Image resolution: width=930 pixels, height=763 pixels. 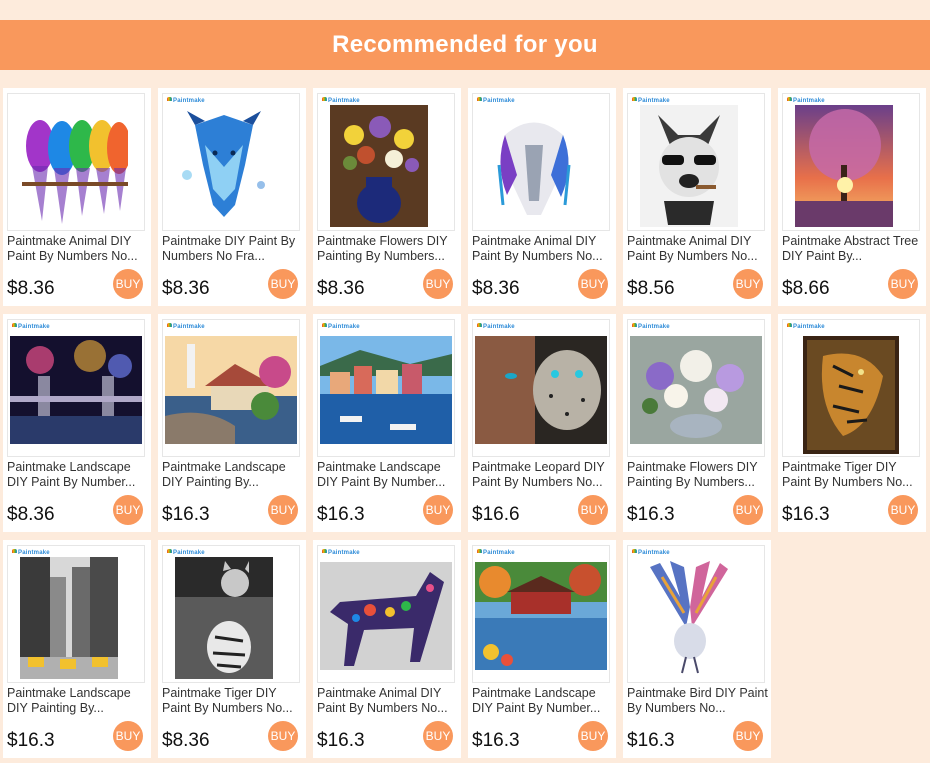 I want to click on parrots-painting, so click(x=75, y=161).